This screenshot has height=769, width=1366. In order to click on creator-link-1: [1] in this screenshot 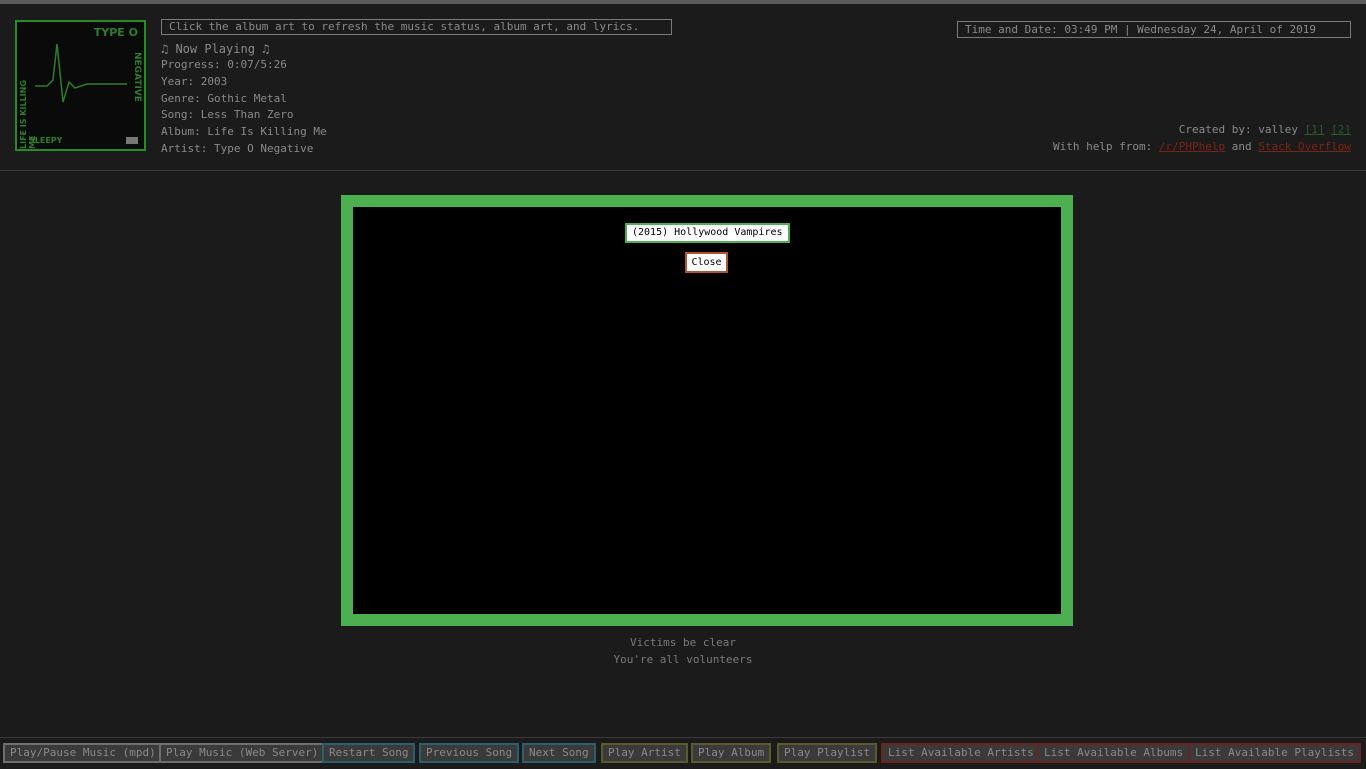, I will do `click(1315, 129)`.